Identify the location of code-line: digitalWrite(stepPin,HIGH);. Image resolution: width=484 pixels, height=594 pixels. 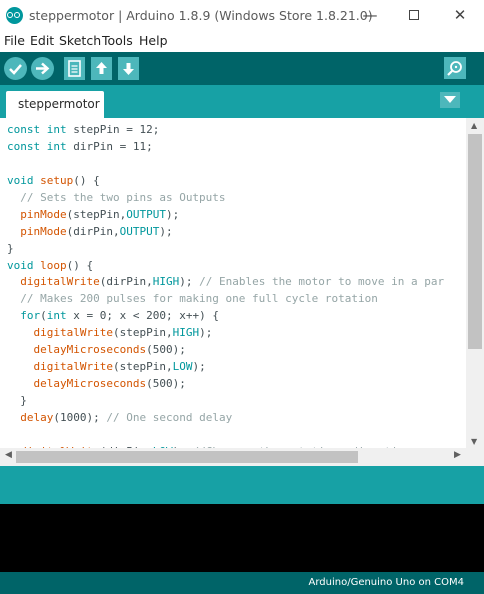
(236, 333).